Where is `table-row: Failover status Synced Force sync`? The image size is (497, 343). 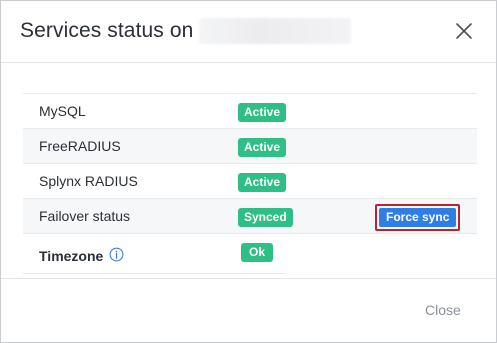
table-row: Failover status Synced Force sync is located at coordinates (250, 215).